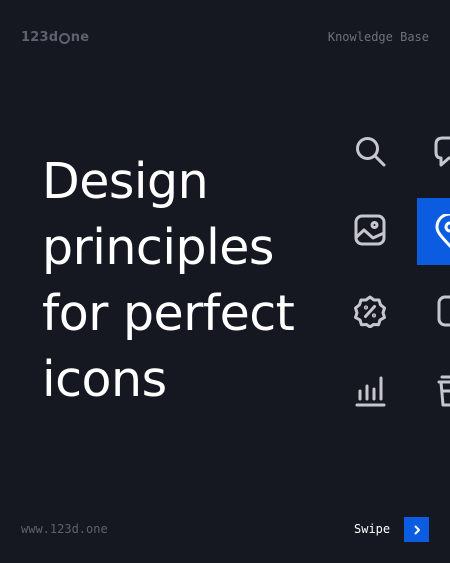 The height and width of the screenshot is (563, 450). I want to click on highlighted-icon-tile, so click(433, 231).